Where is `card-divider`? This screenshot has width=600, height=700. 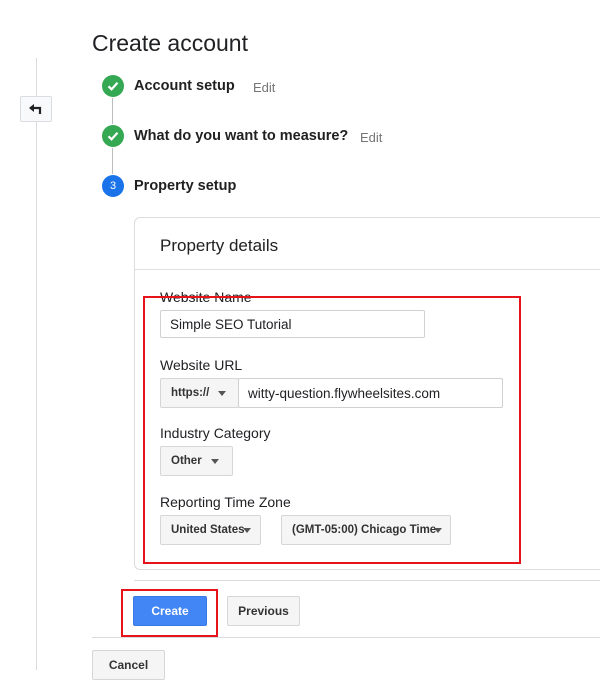 card-divider is located at coordinates (367, 269).